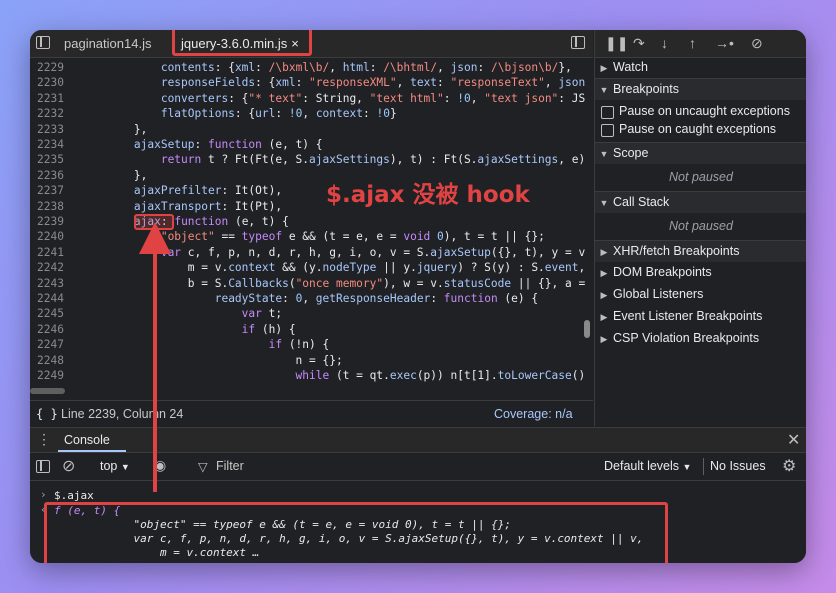 The image size is (836, 593). Describe the element at coordinates (676, 251) in the screenshot. I see `xhr-label: XHR/fetch Breakpoints` at that location.